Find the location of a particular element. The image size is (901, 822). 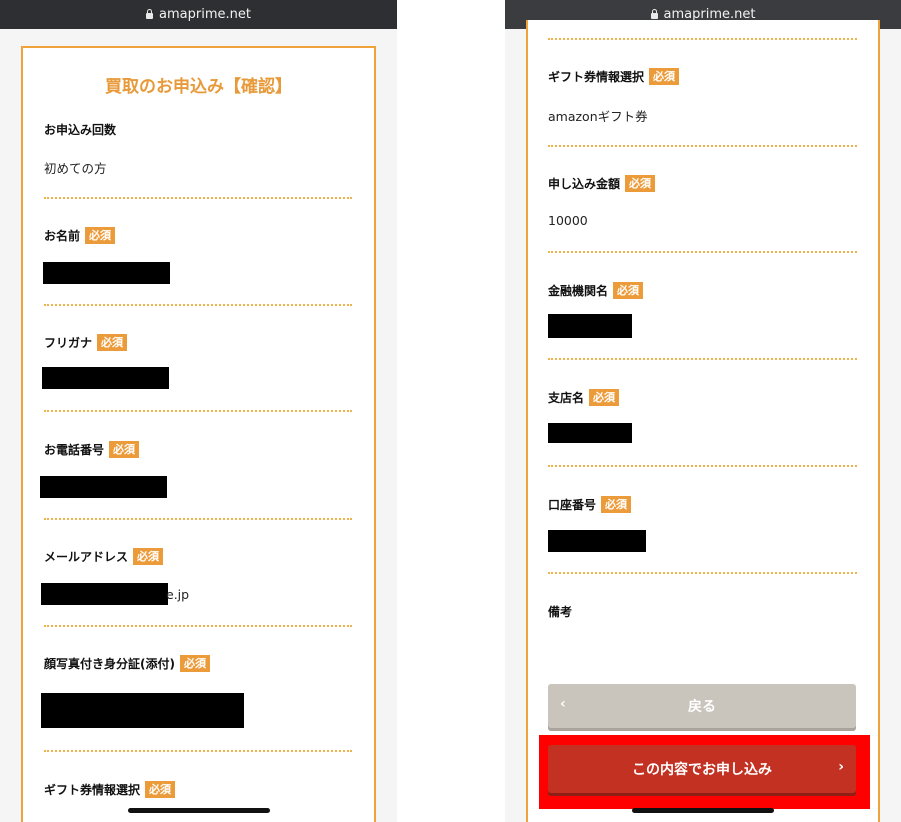

redacted-bank is located at coordinates (590, 326).